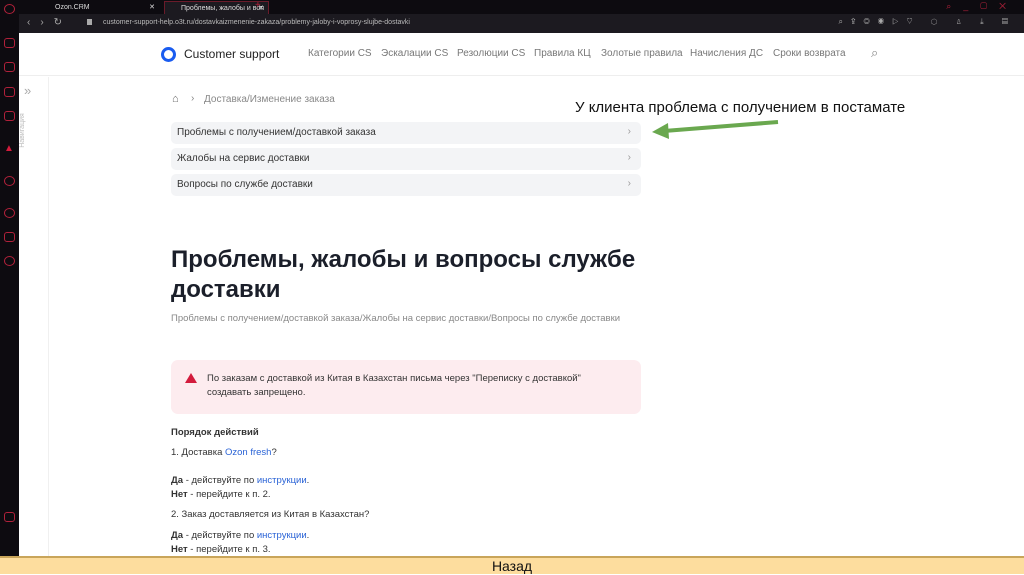 The height and width of the screenshot is (575, 1024). I want to click on expand-nav-icon: », so click(27, 90).